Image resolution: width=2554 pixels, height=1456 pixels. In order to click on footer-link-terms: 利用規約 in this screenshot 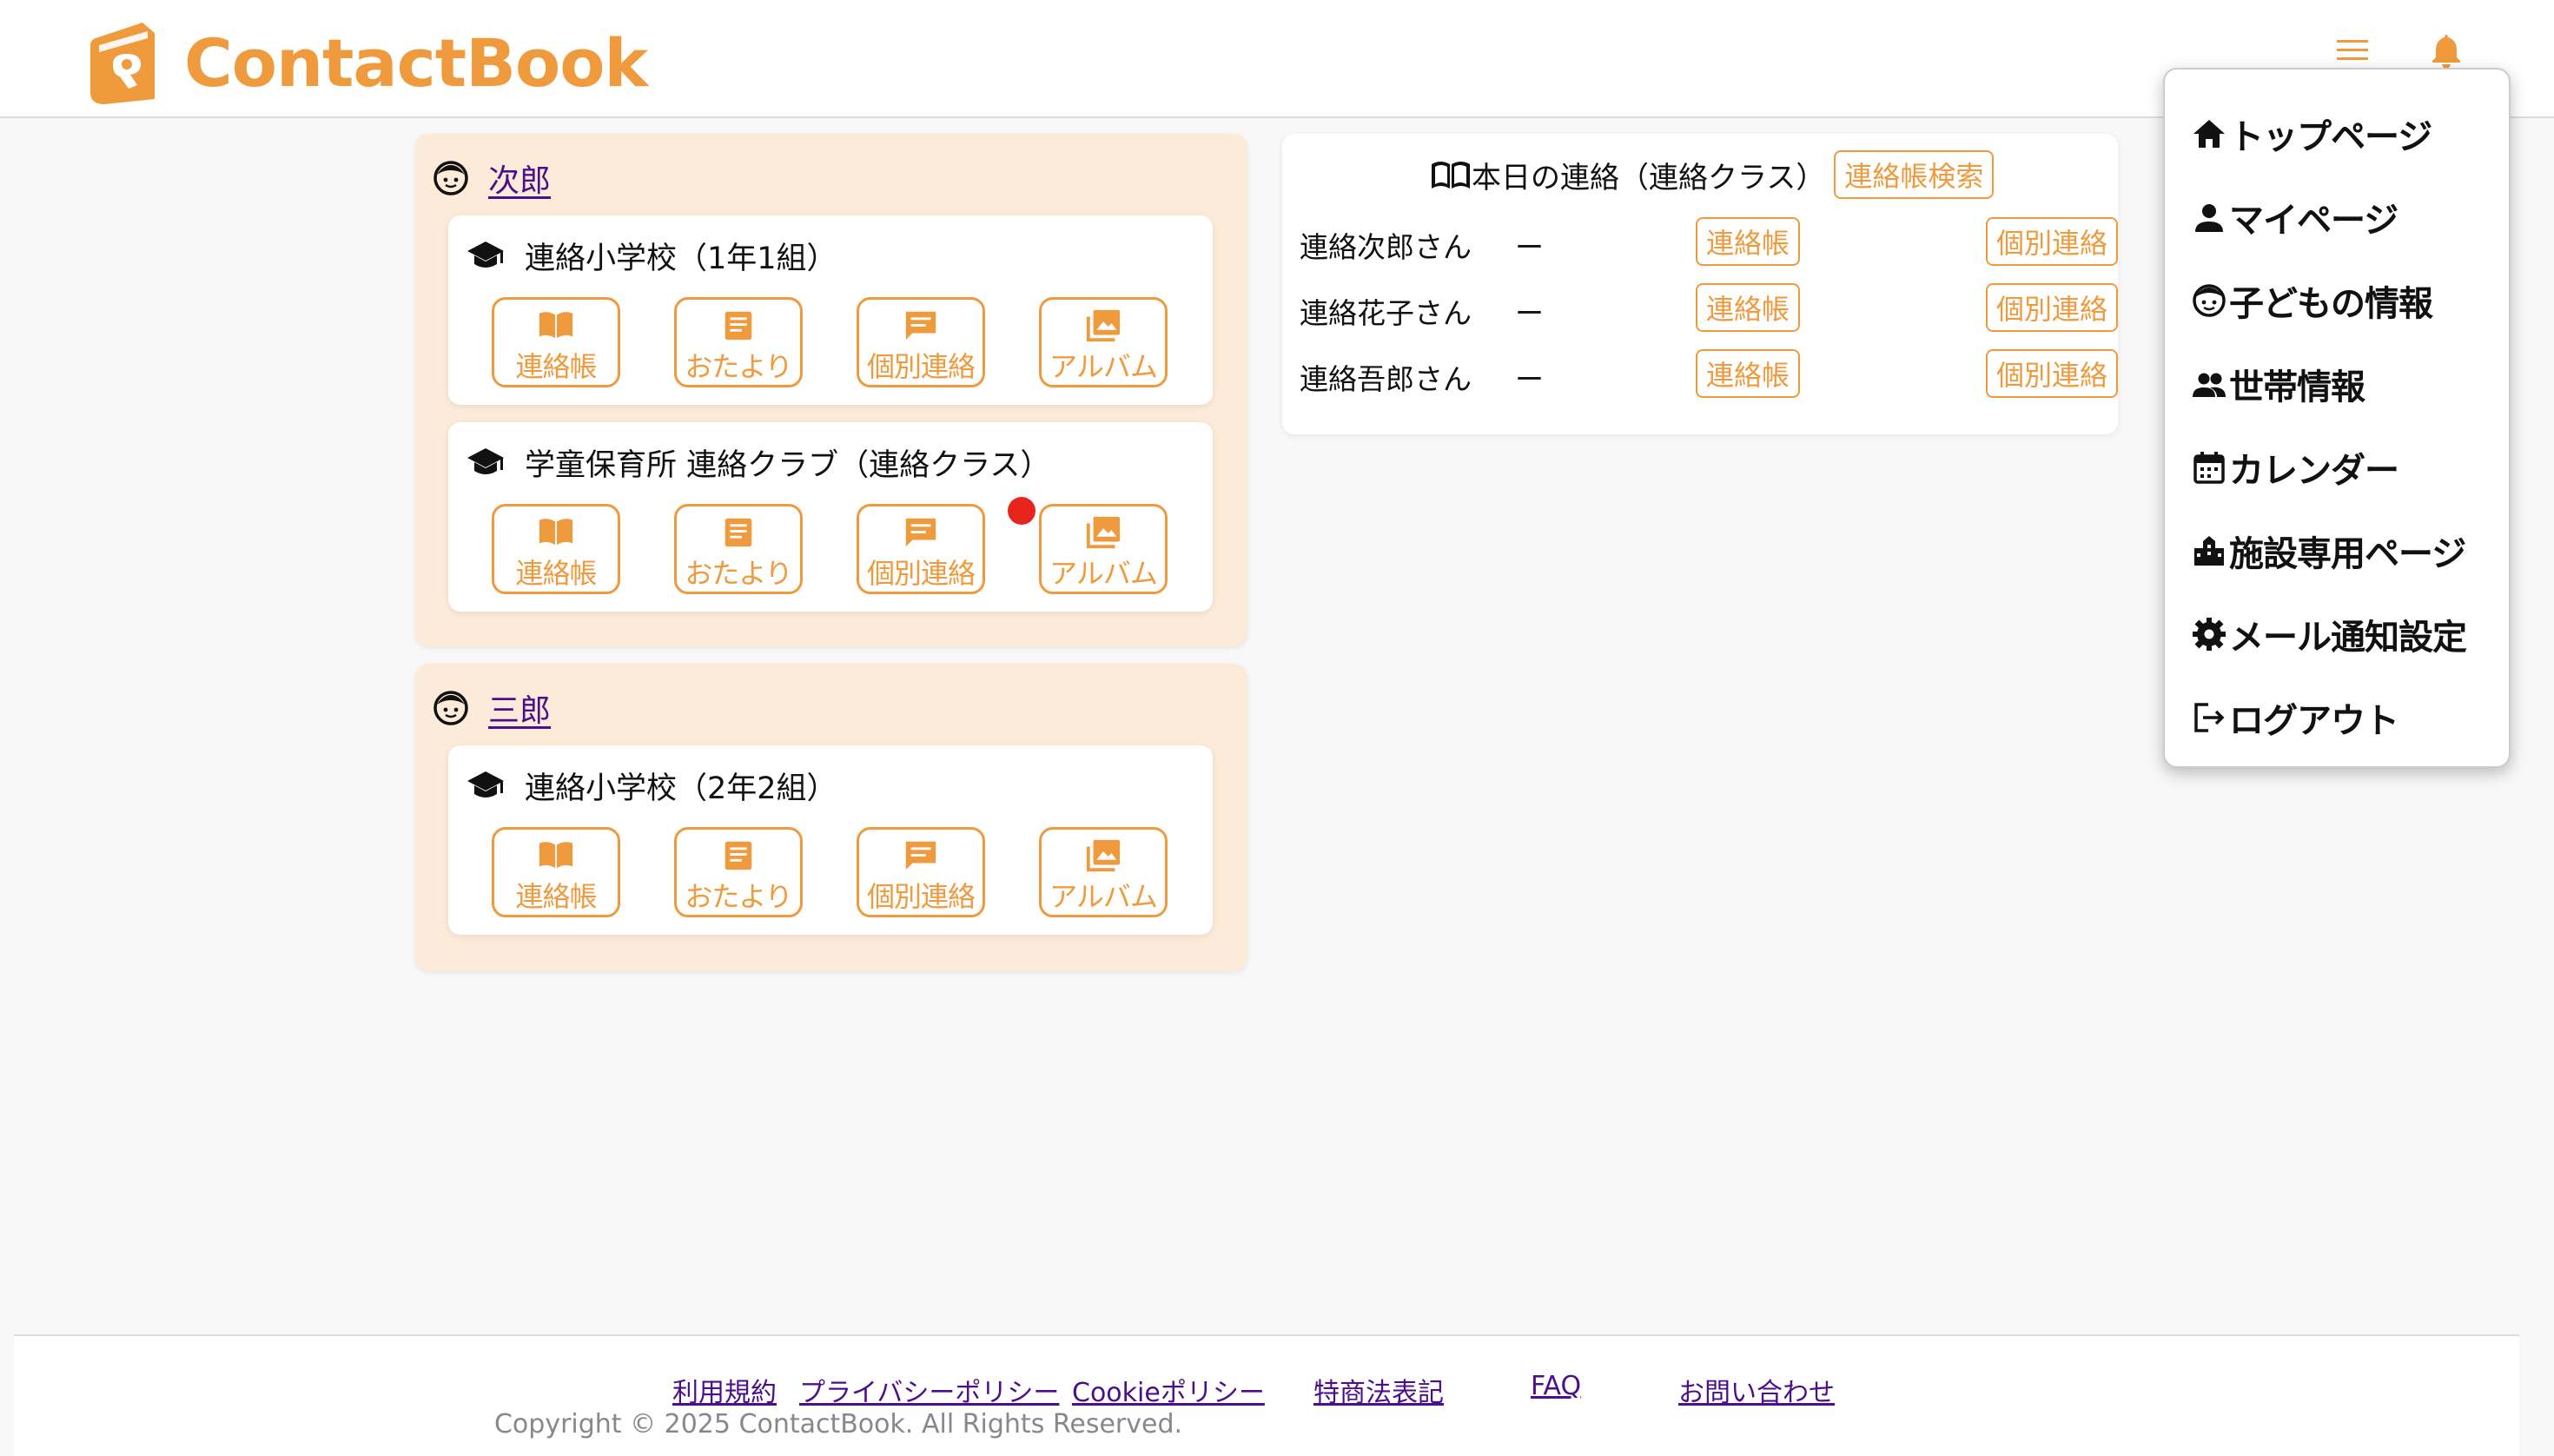, I will do `click(725, 1390)`.